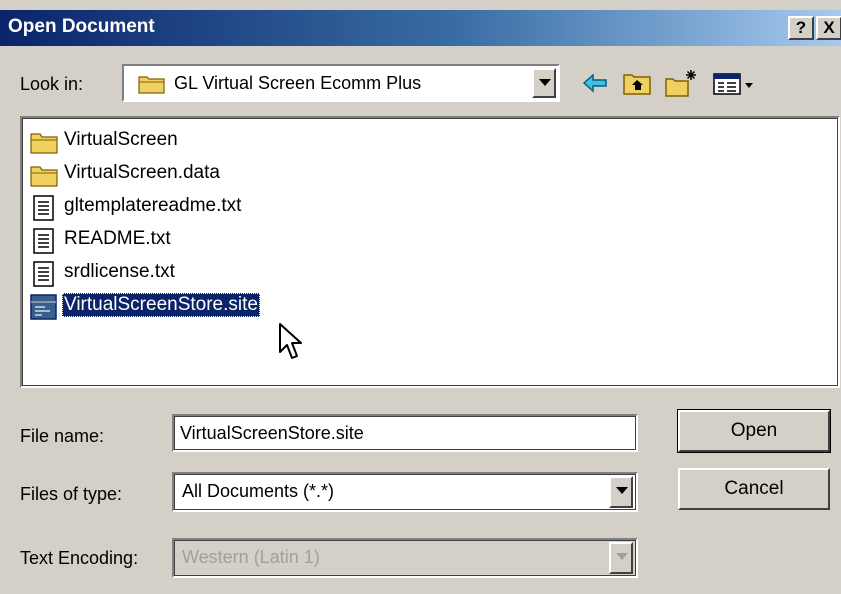  Describe the element at coordinates (681, 83) in the screenshot. I see `new-folder-icon` at that location.